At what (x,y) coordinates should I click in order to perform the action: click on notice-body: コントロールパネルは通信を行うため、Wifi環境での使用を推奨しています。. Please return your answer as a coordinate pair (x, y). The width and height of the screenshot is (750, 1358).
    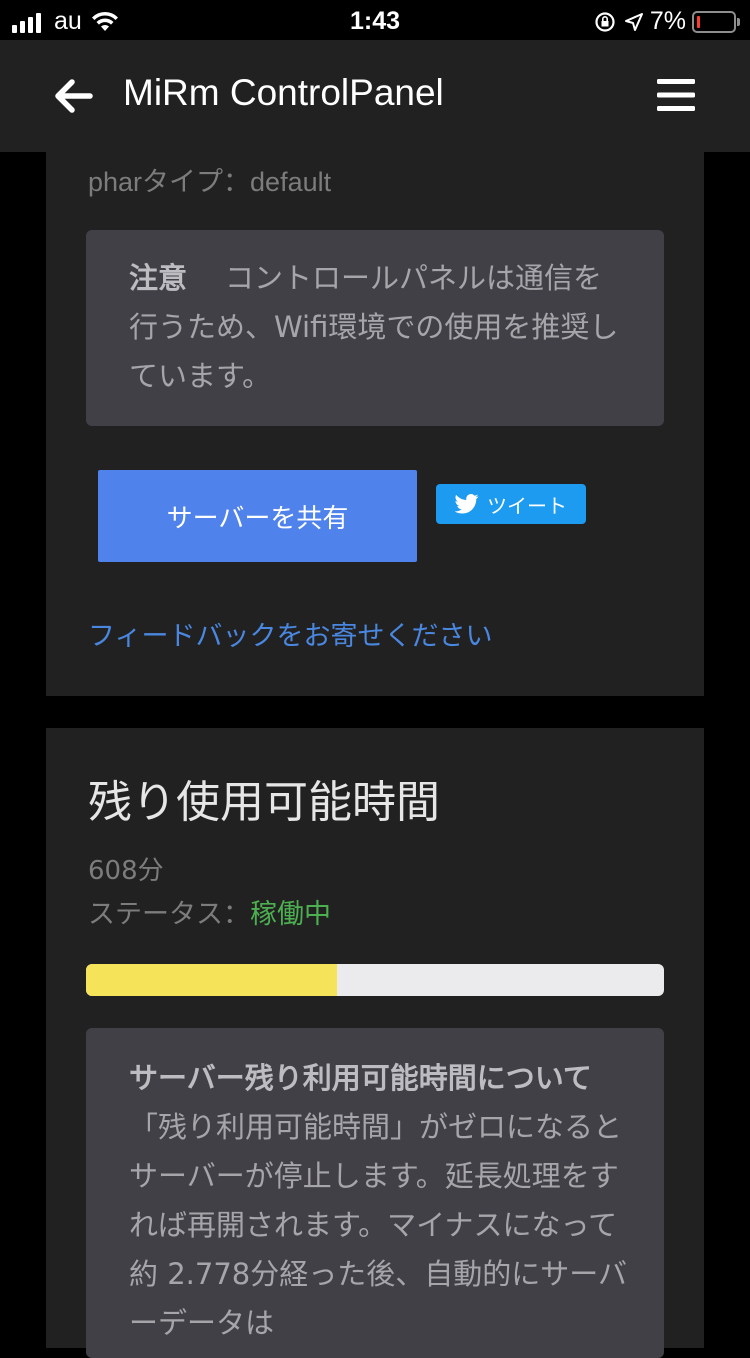
    Looking at the image, I should click on (374, 327).